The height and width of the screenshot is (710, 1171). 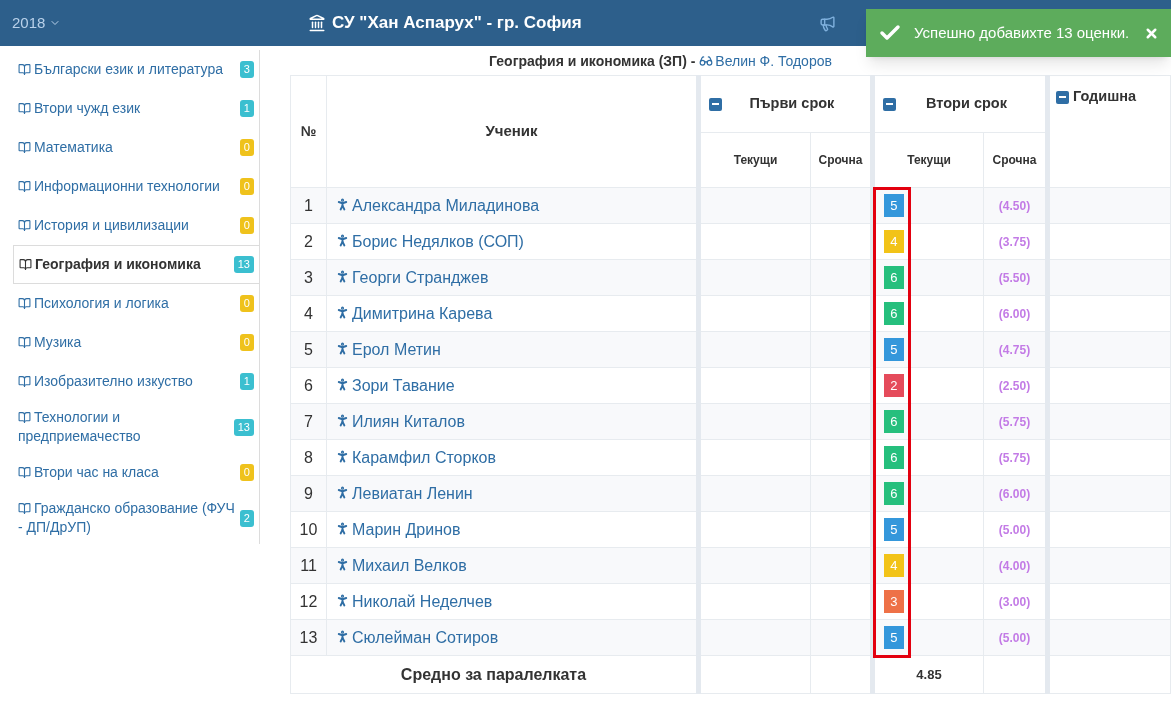 I want to click on column-header: №, so click(x=308, y=131).